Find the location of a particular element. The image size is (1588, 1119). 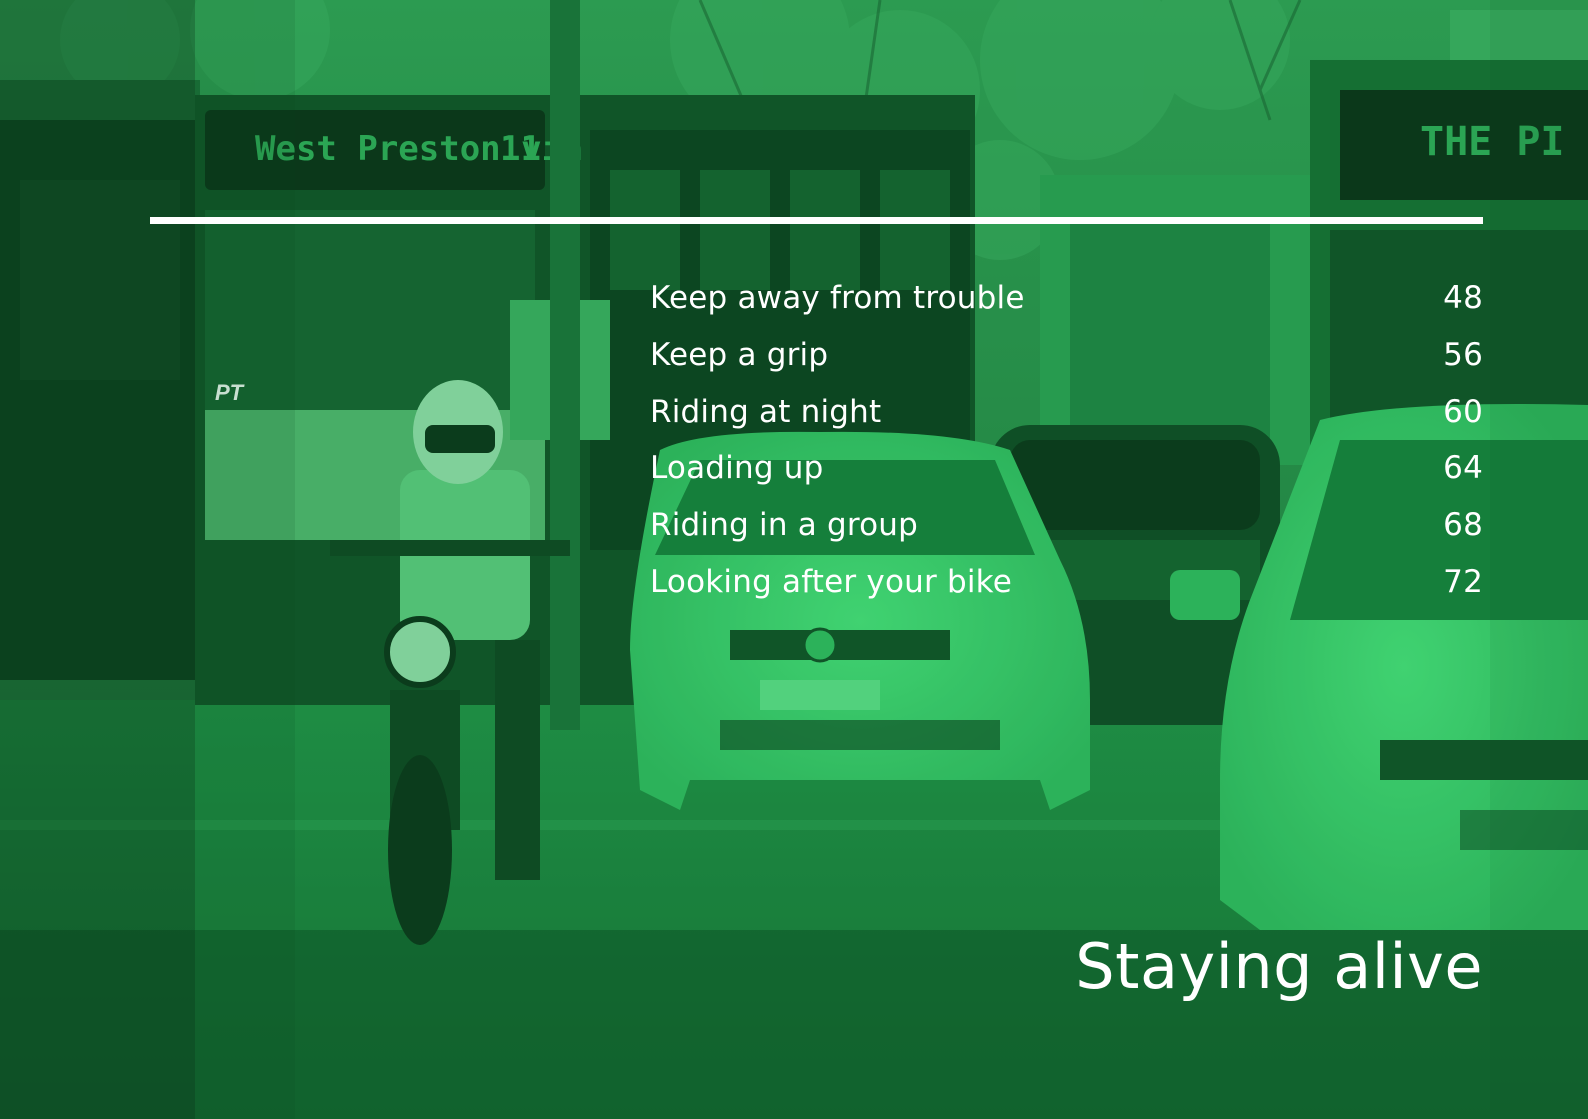

toc-entry-title: Keep a grip is located at coordinates (739, 354).